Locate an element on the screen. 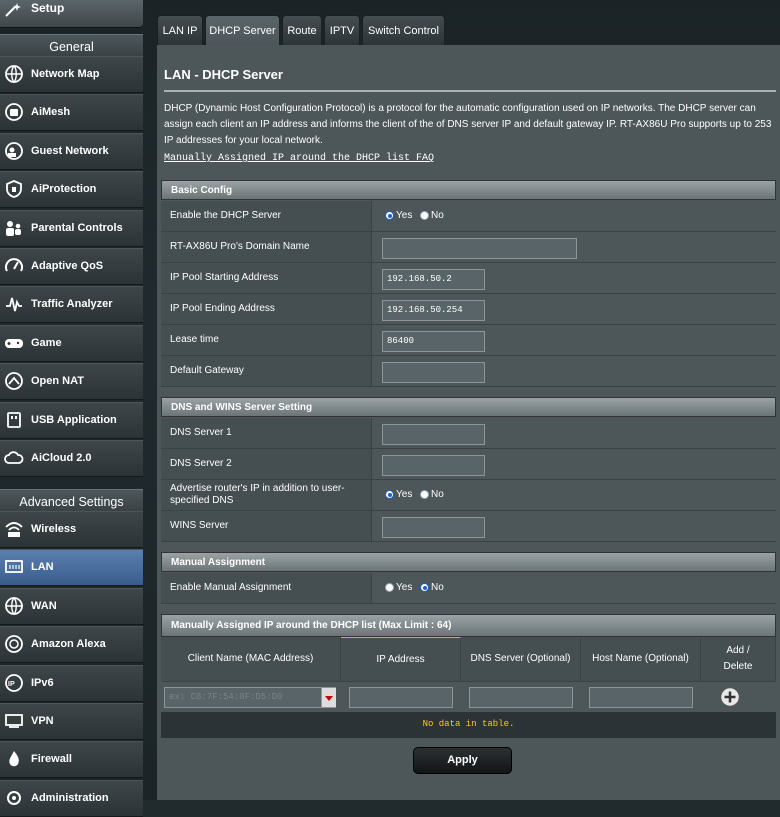 Image resolution: width=780 pixels, height=817 pixels. sidebar-item-label: IPv6 is located at coordinates (42, 682).